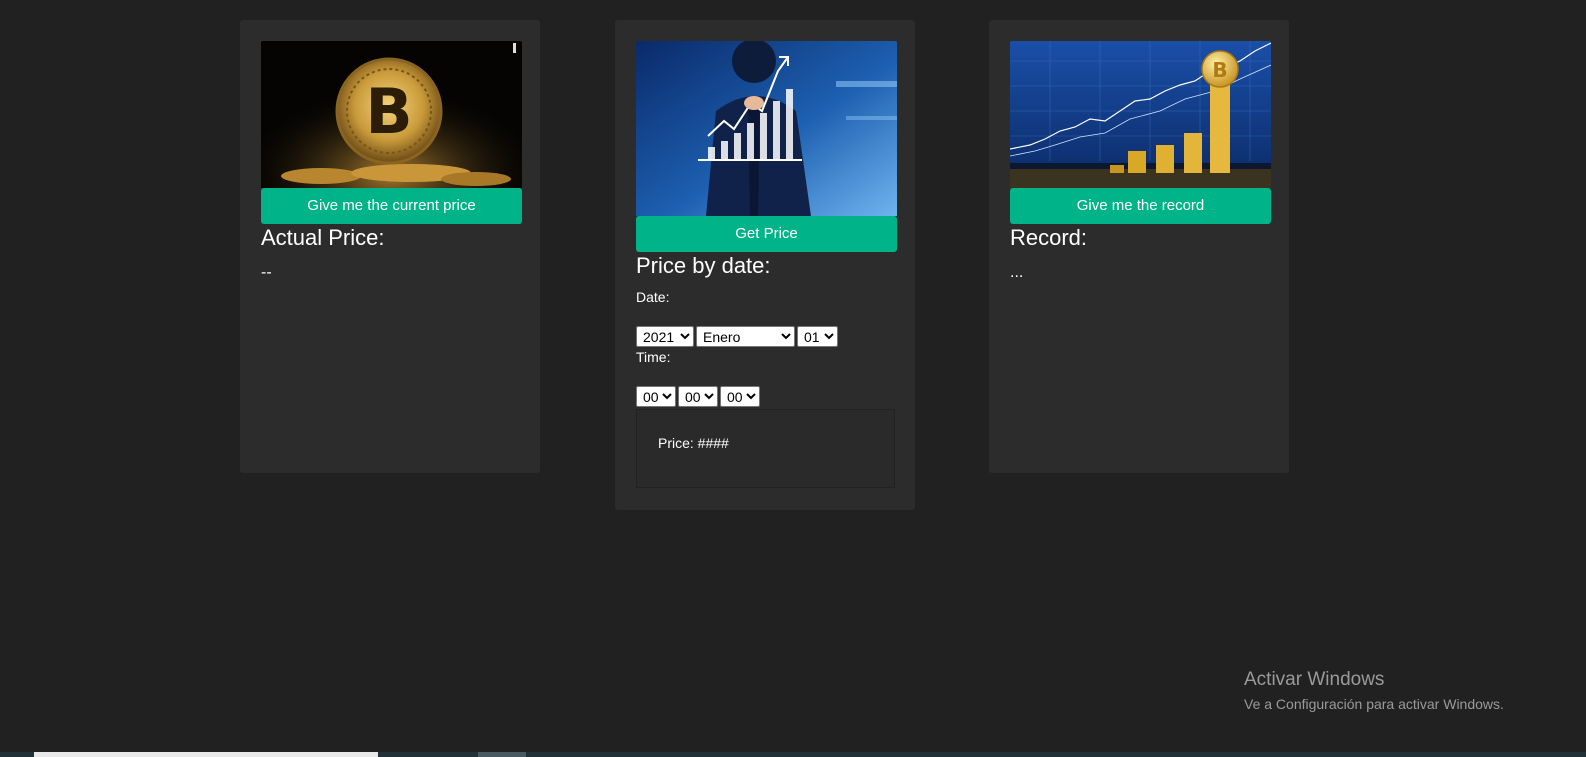 The height and width of the screenshot is (757, 1586). What do you see at coordinates (745, 336) in the screenshot?
I see `month-select: Enero` at bounding box center [745, 336].